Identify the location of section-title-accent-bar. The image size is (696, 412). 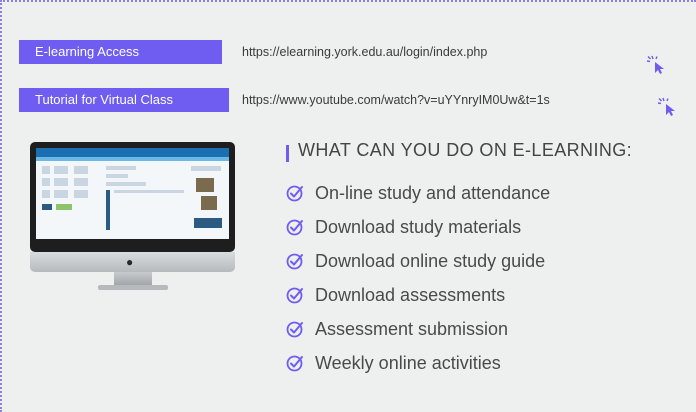
(287, 153).